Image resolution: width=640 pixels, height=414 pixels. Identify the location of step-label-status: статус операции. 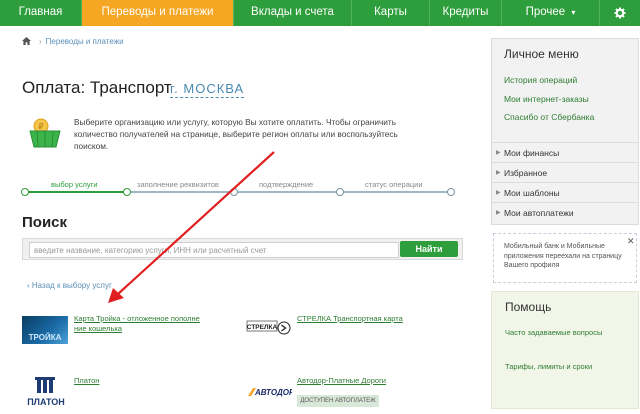
(394, 184).